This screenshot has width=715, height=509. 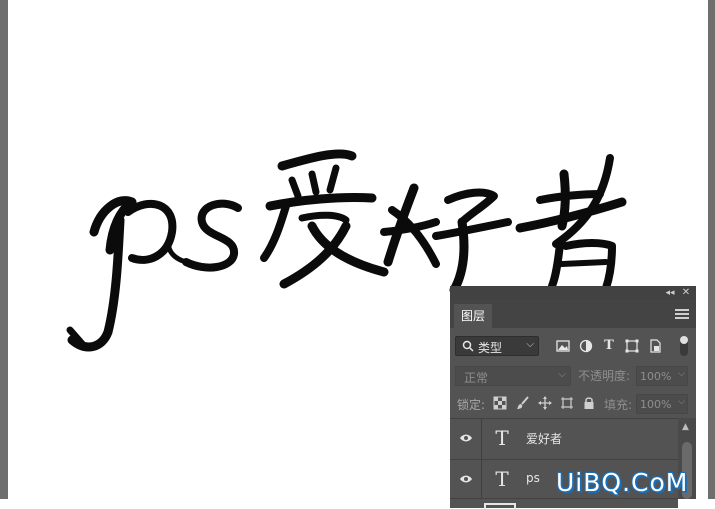 I want to click on layer-filter-select: 类型 ⌵, so click(x=497, y=346).